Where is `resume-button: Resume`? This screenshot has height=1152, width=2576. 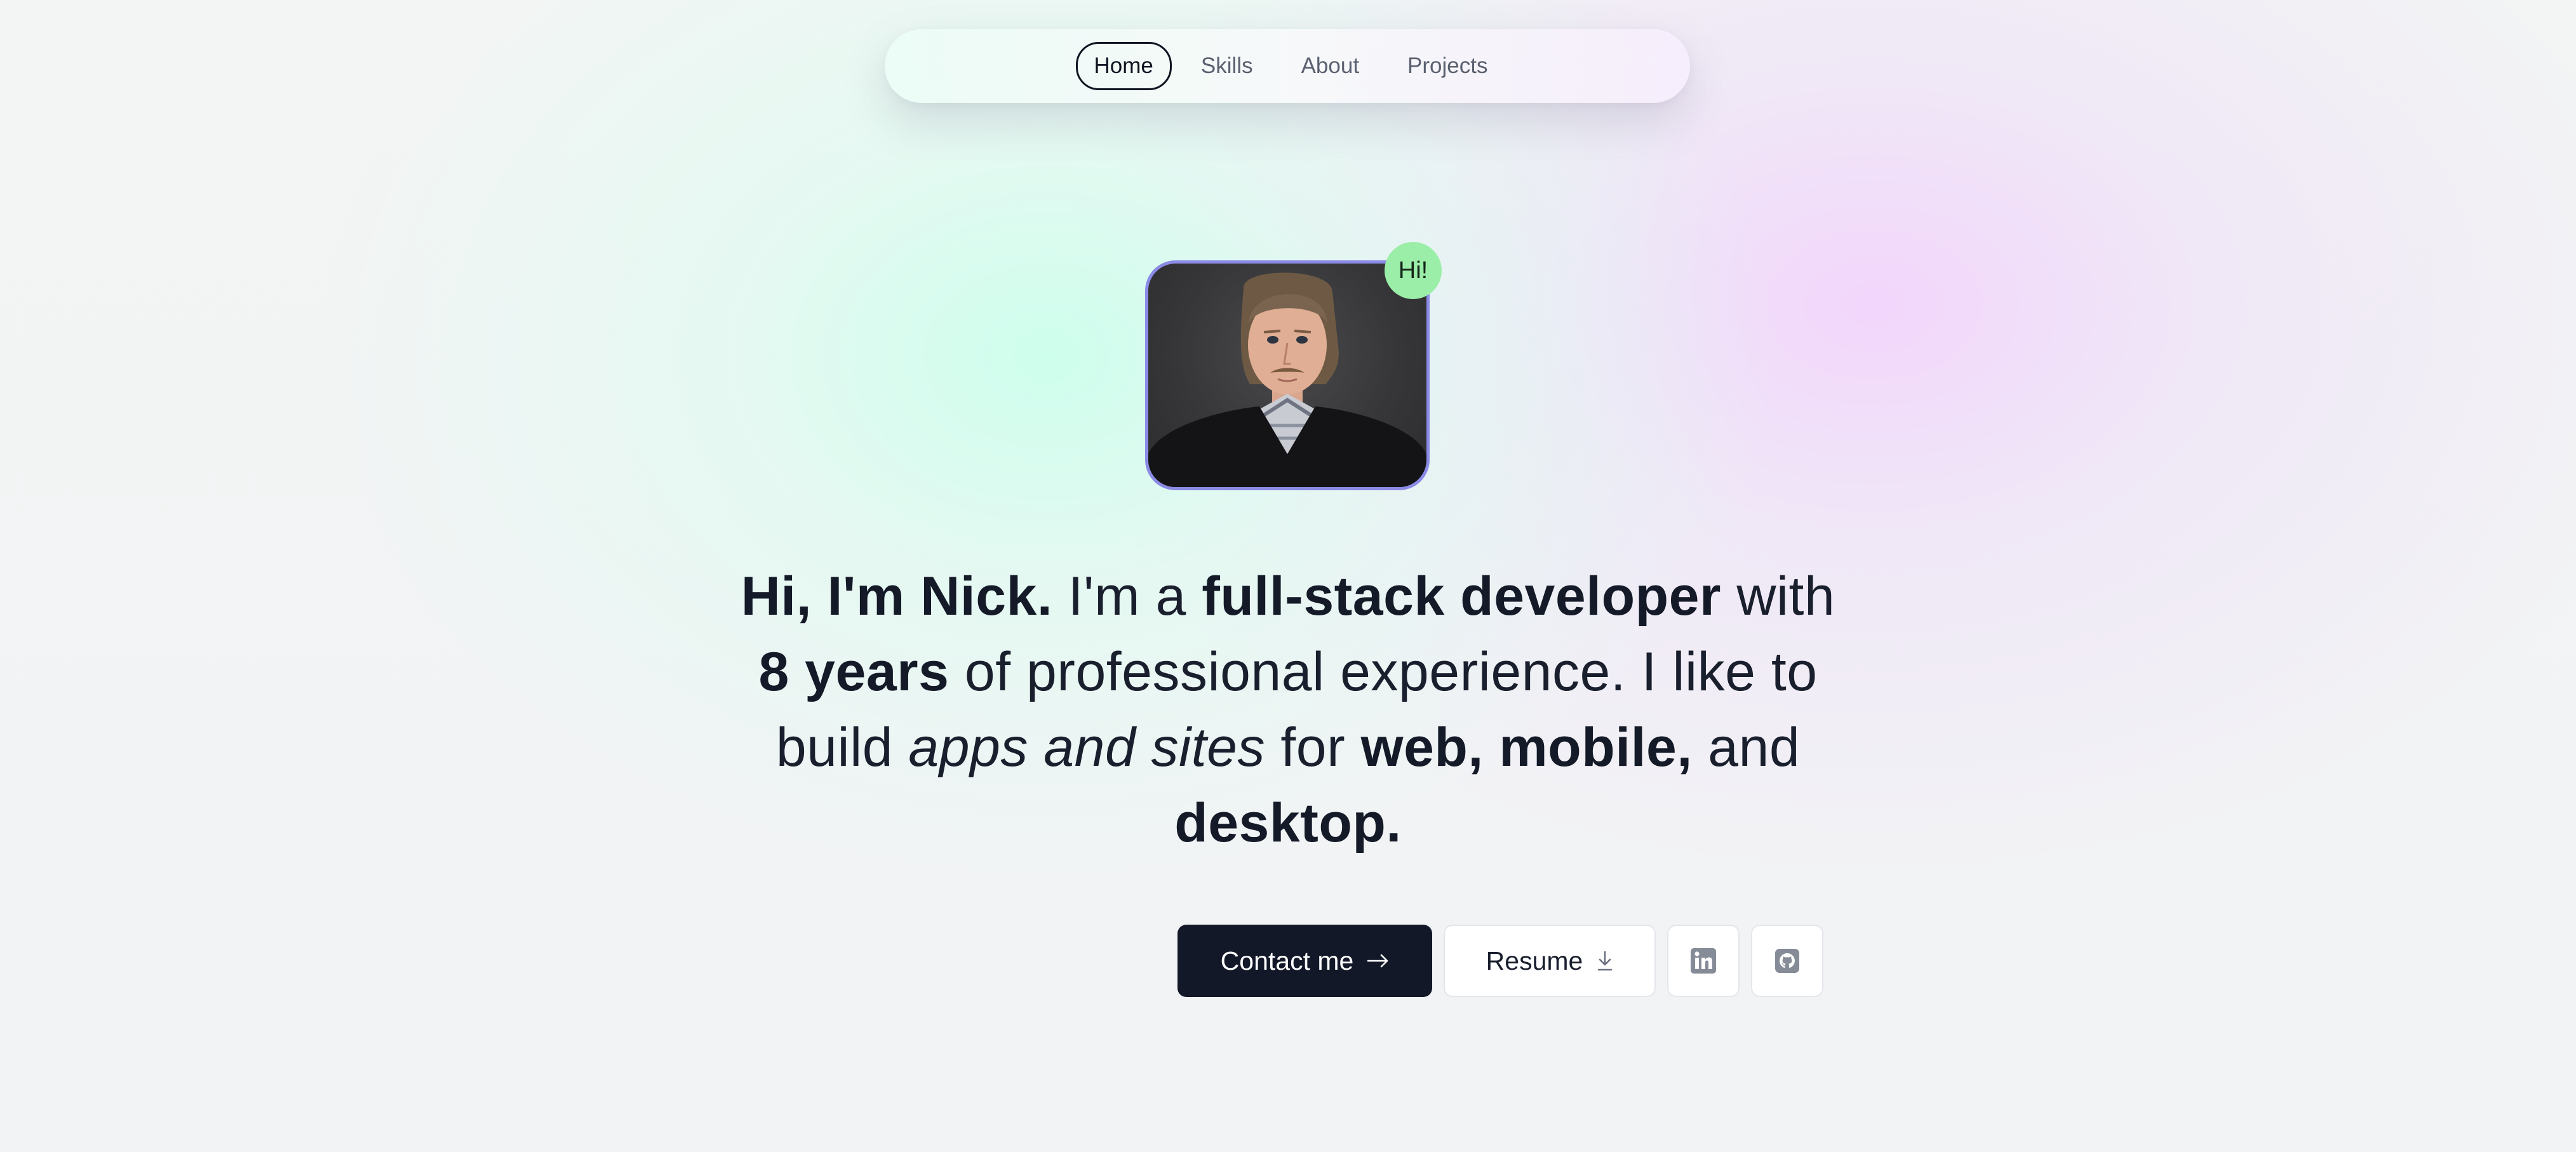
resume-button: Resume is located at coordinates (1550, 961).